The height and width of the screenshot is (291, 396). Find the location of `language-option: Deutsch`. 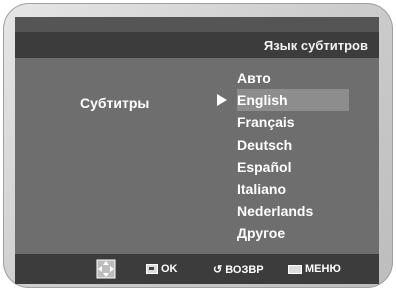

language-option: Deutsch is located at coordinates (293, 145).